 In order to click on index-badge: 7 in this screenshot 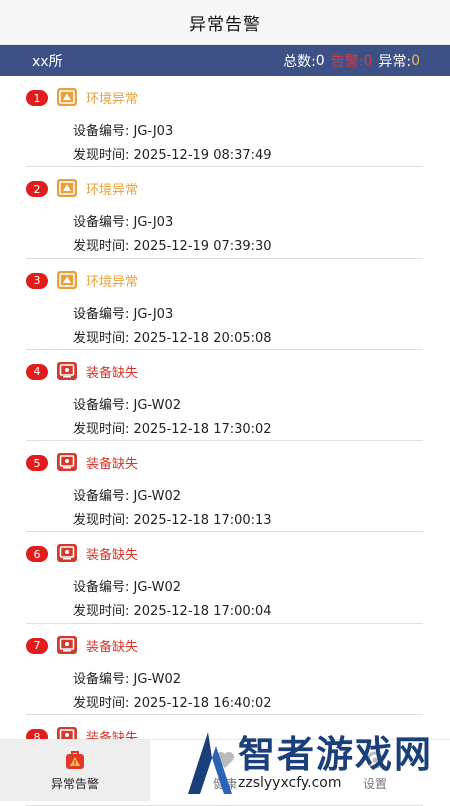, I will do `click(37, 645)`.